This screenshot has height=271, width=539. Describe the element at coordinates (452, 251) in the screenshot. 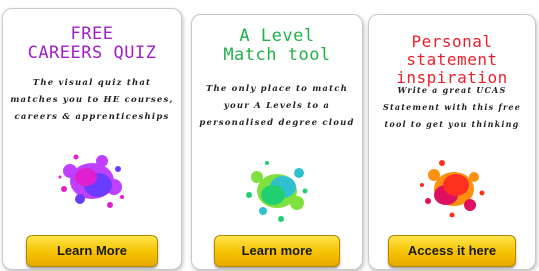

I see `access-it-here-button: Access it here` at that location.